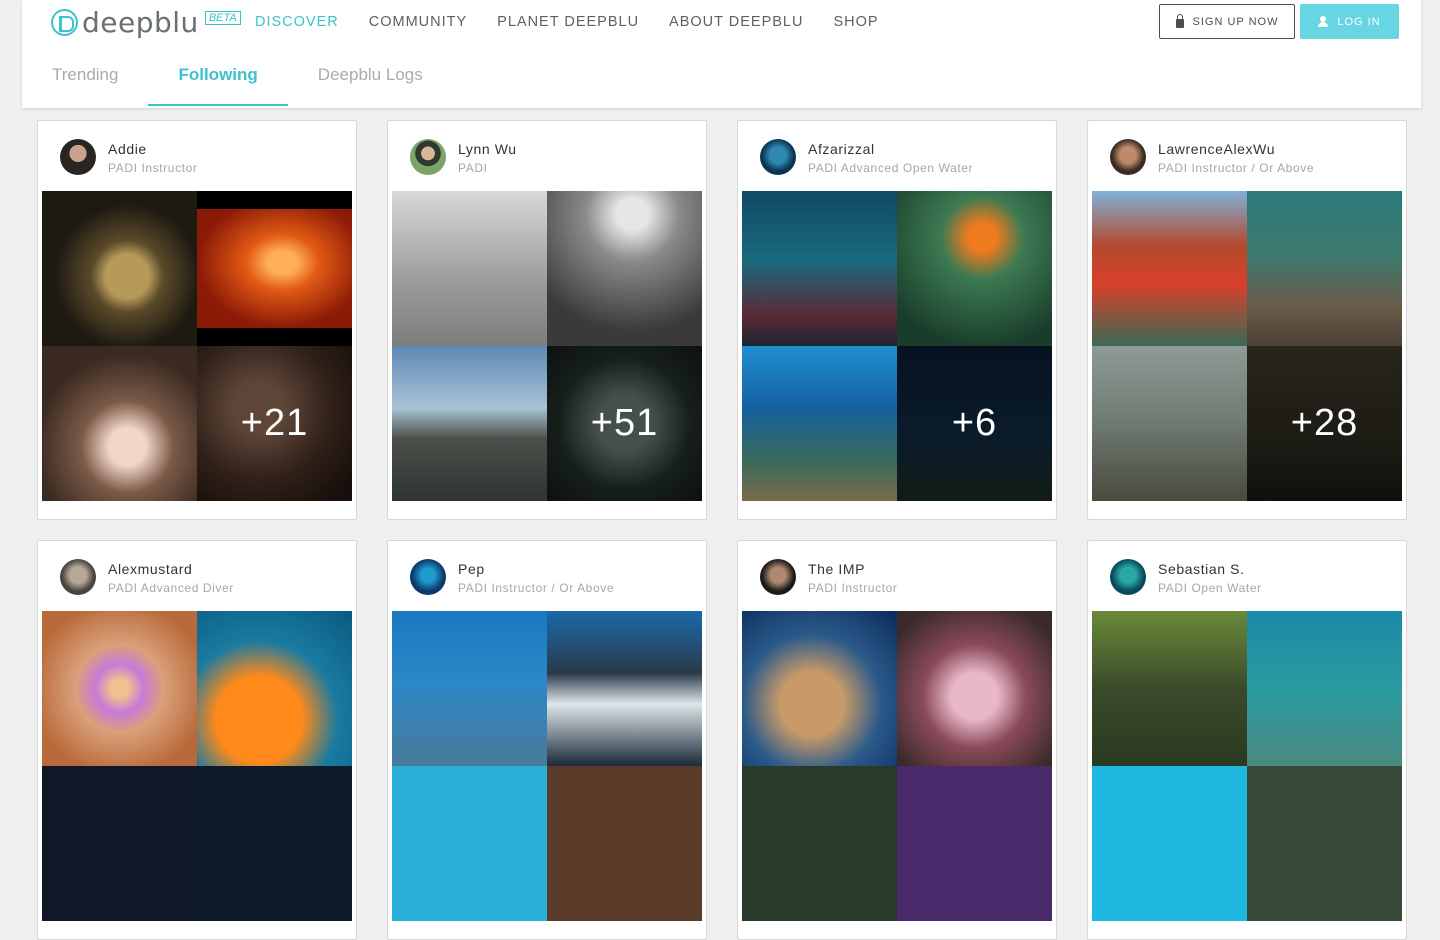 The height and width of the screenshot is (940, 1440). I want to click on user-name: Afzarizzal, so click(841, 149).